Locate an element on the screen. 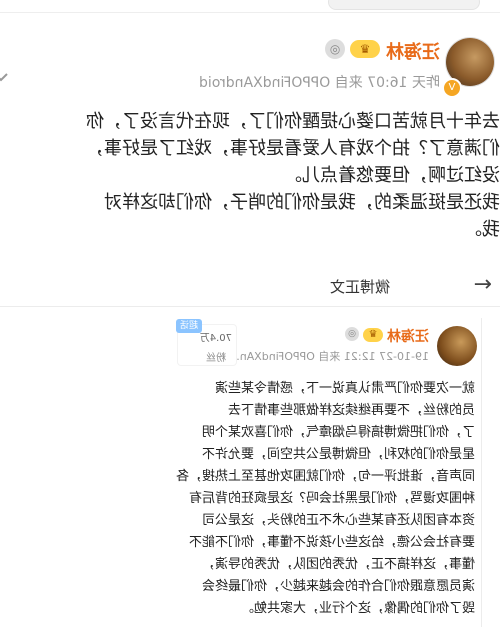 The image size is (500, 627). embedded-medal-icon: ◎ is located at coordinates (352, 334).